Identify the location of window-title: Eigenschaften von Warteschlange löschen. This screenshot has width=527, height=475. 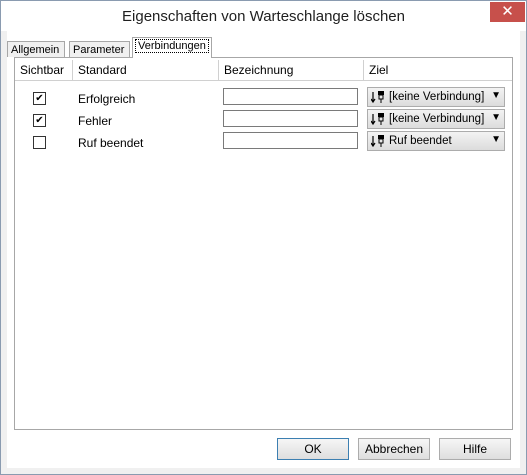
(263, 16).